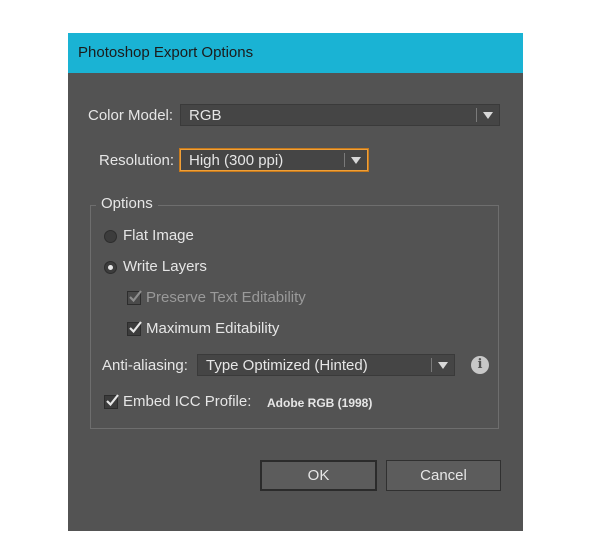 This screenshot has width=590, height=556. What do you see at coordinates (158, 235) in the screenshot?
I see `flat-image-label: Flat Image` at bounding box center [158, 235].